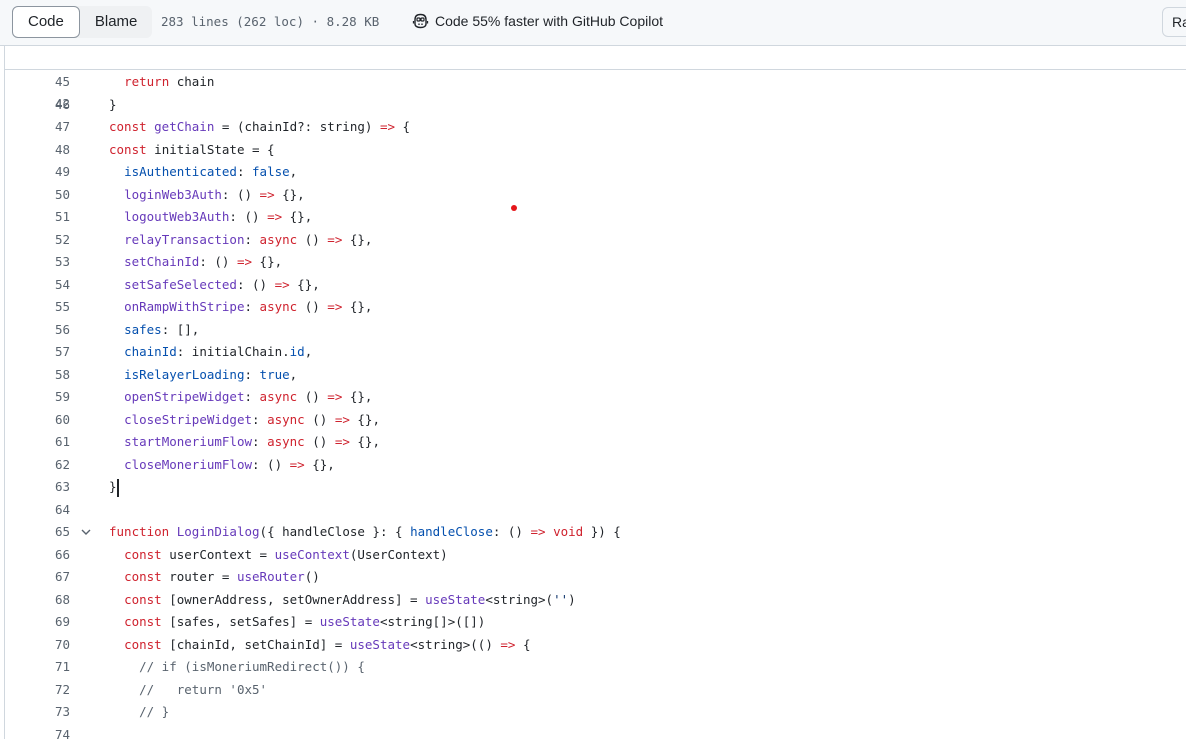 The width and height of the screenshot is (1186, 739). What do you see at coordinates (595, 731) in the screenshot?
I see `code-line: 74` at bounding box center [595, 731].